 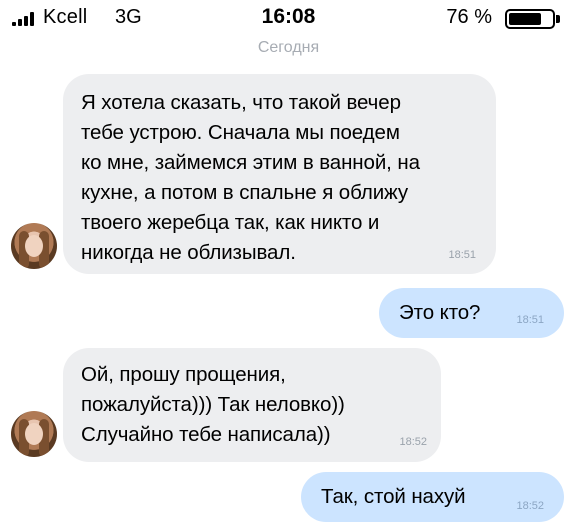 I want to click on battery-tip, so click(x=558, y=19).